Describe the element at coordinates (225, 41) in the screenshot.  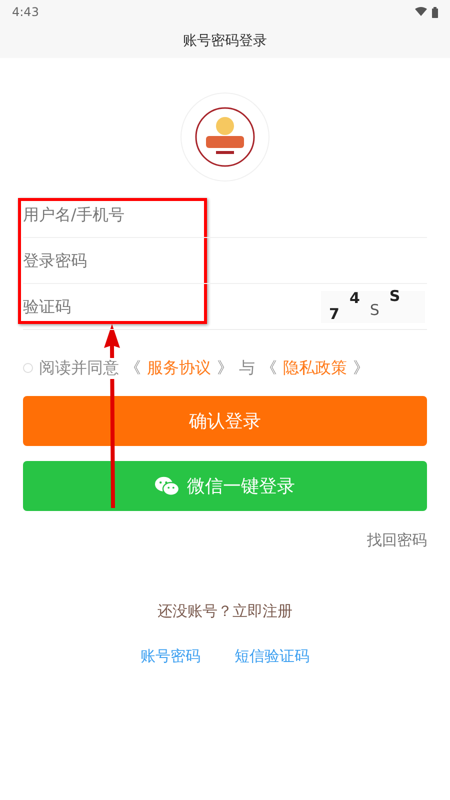
I see `page-title: 账号密码登录` at that location.